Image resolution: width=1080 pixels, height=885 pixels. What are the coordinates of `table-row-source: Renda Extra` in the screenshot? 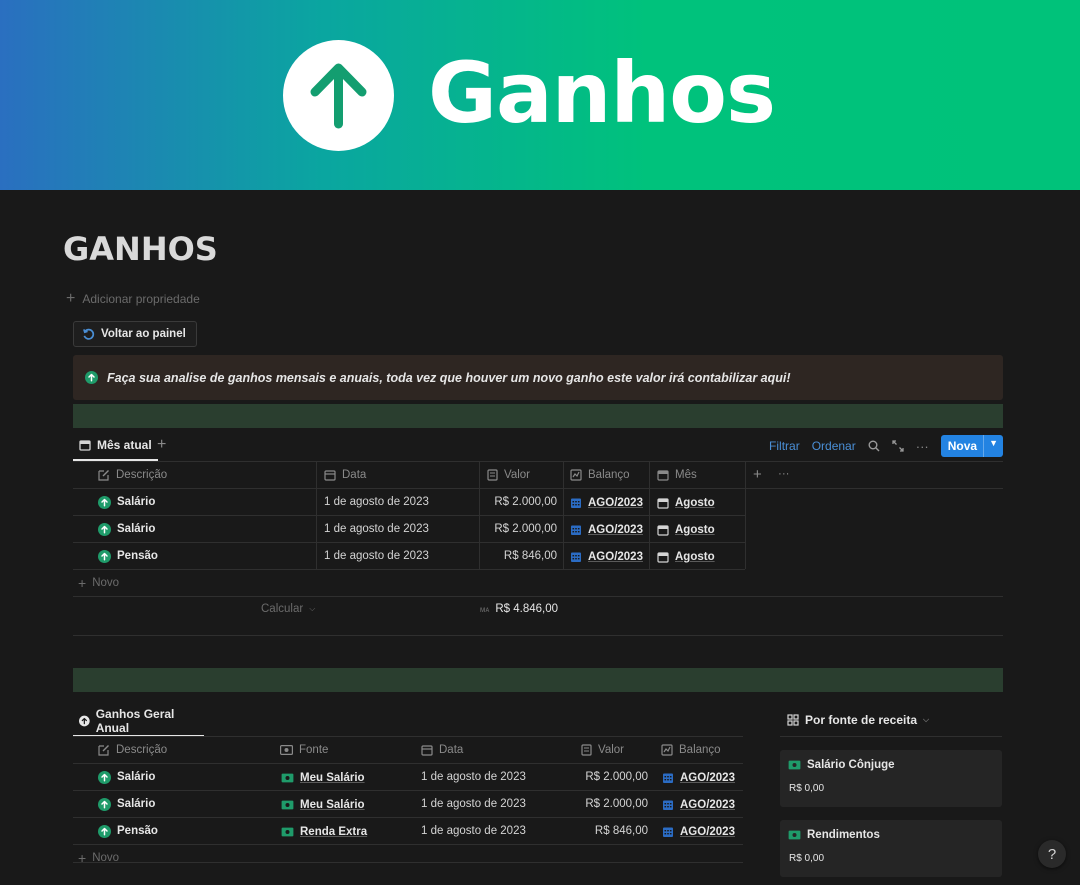 It's located at (324, 832).